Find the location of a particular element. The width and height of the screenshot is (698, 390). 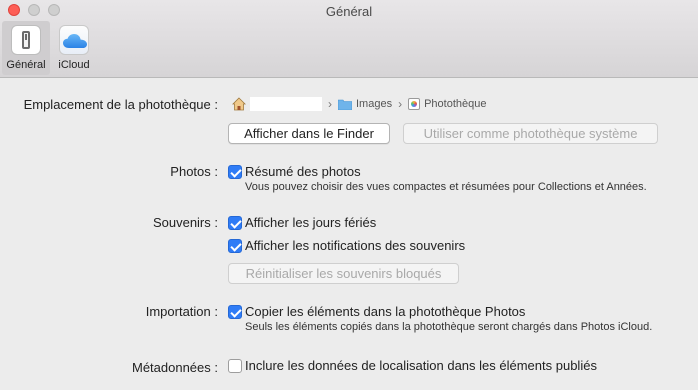

use-as-system-library-button: Utiliser comme photothèque système is located at coordinates (530, 133).